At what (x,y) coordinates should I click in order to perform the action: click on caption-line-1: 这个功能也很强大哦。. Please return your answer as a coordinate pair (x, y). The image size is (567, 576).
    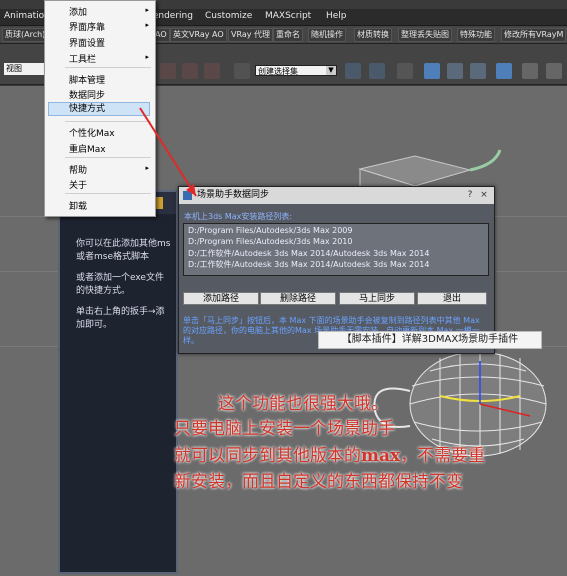
    Looking at the image, I should click on (303, 404).